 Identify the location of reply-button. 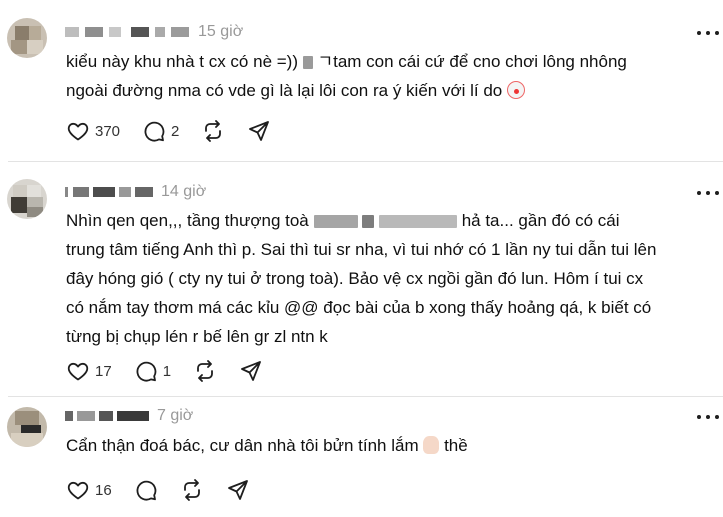
(146, 490).